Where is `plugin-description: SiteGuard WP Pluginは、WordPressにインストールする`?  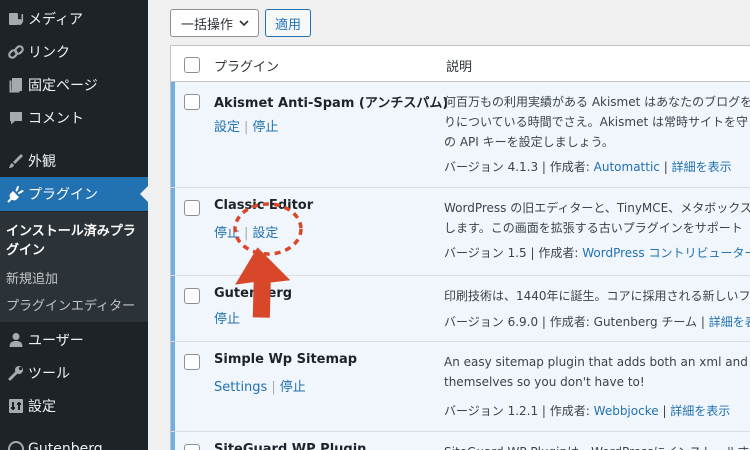
plugin-description: SiteGuard WP Pluginは、WordPressにインストールする is located at coordinates (597, 446).